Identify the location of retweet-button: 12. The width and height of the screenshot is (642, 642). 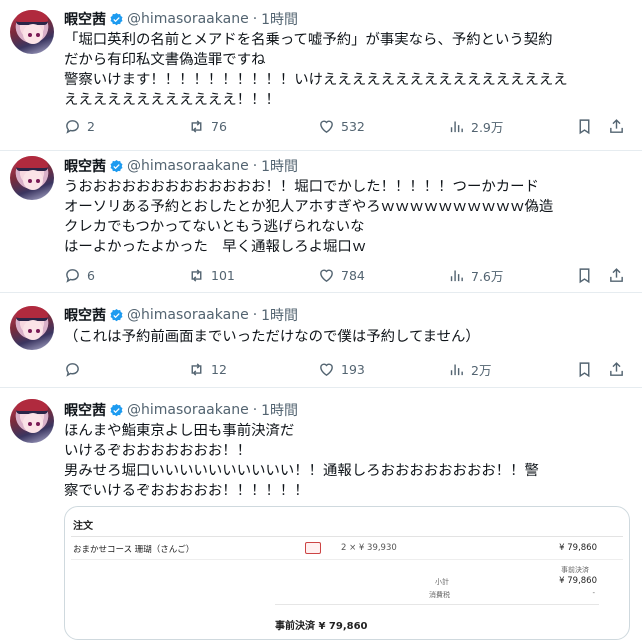
(207, 369).